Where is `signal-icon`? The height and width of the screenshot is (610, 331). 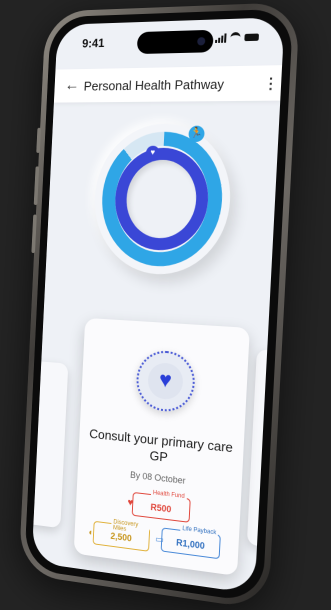
signal-icon is located at coordinates (221, 38).